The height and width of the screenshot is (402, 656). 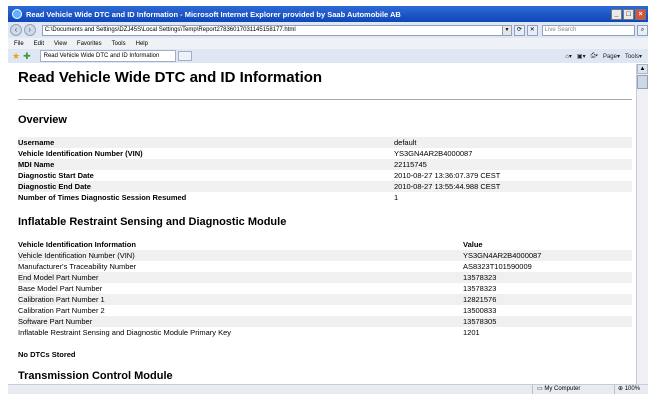 I want to click on address-dropdown-icon: ▼, so click(x=506, y=30).